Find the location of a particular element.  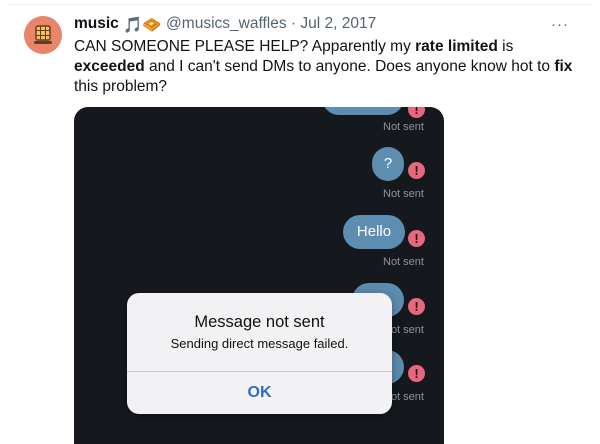

tweet-text-part: this problem? is located at coordinates (121, 86).